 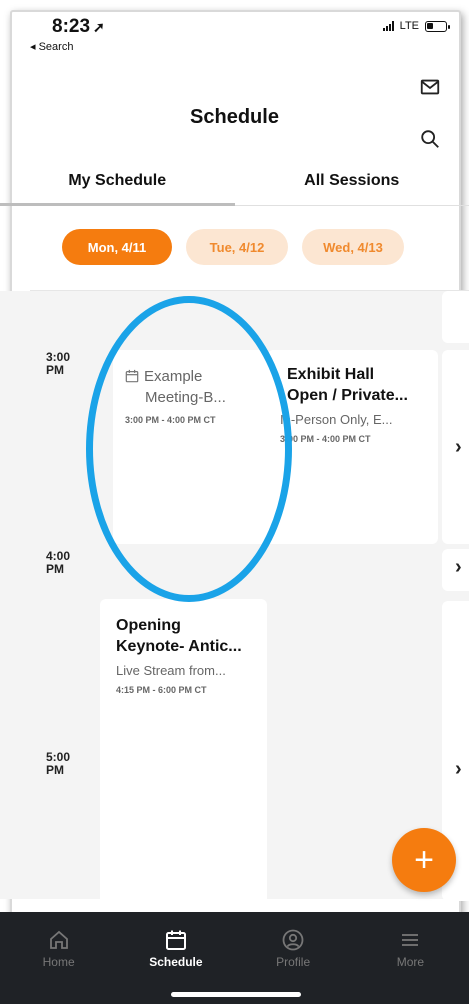 I want to click on tabbar-item-schedule: Schedule, so click(x=175, y=958).